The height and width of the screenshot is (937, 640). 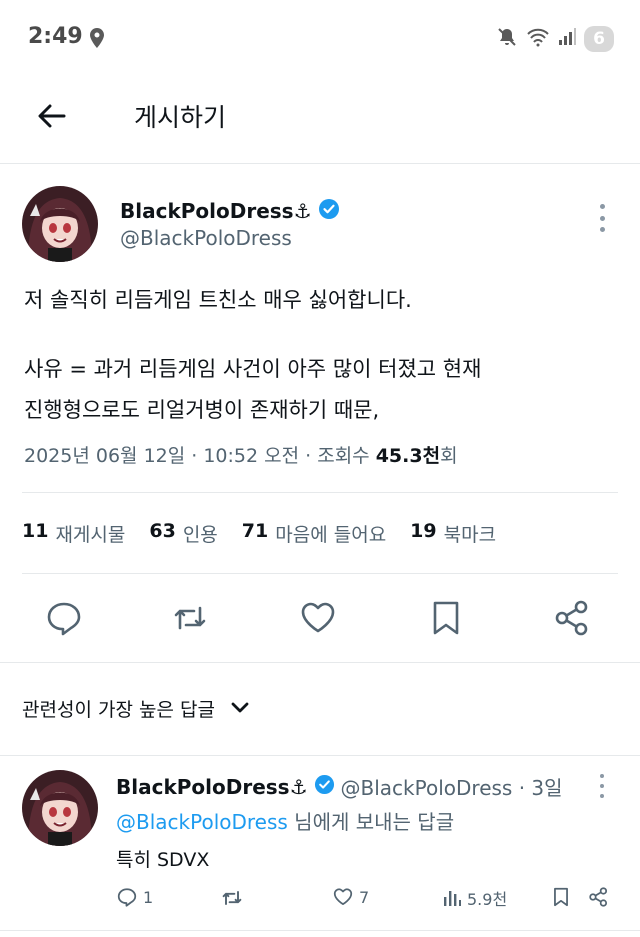 I want to click on status-icons: 6, so click(x=555, y=39).